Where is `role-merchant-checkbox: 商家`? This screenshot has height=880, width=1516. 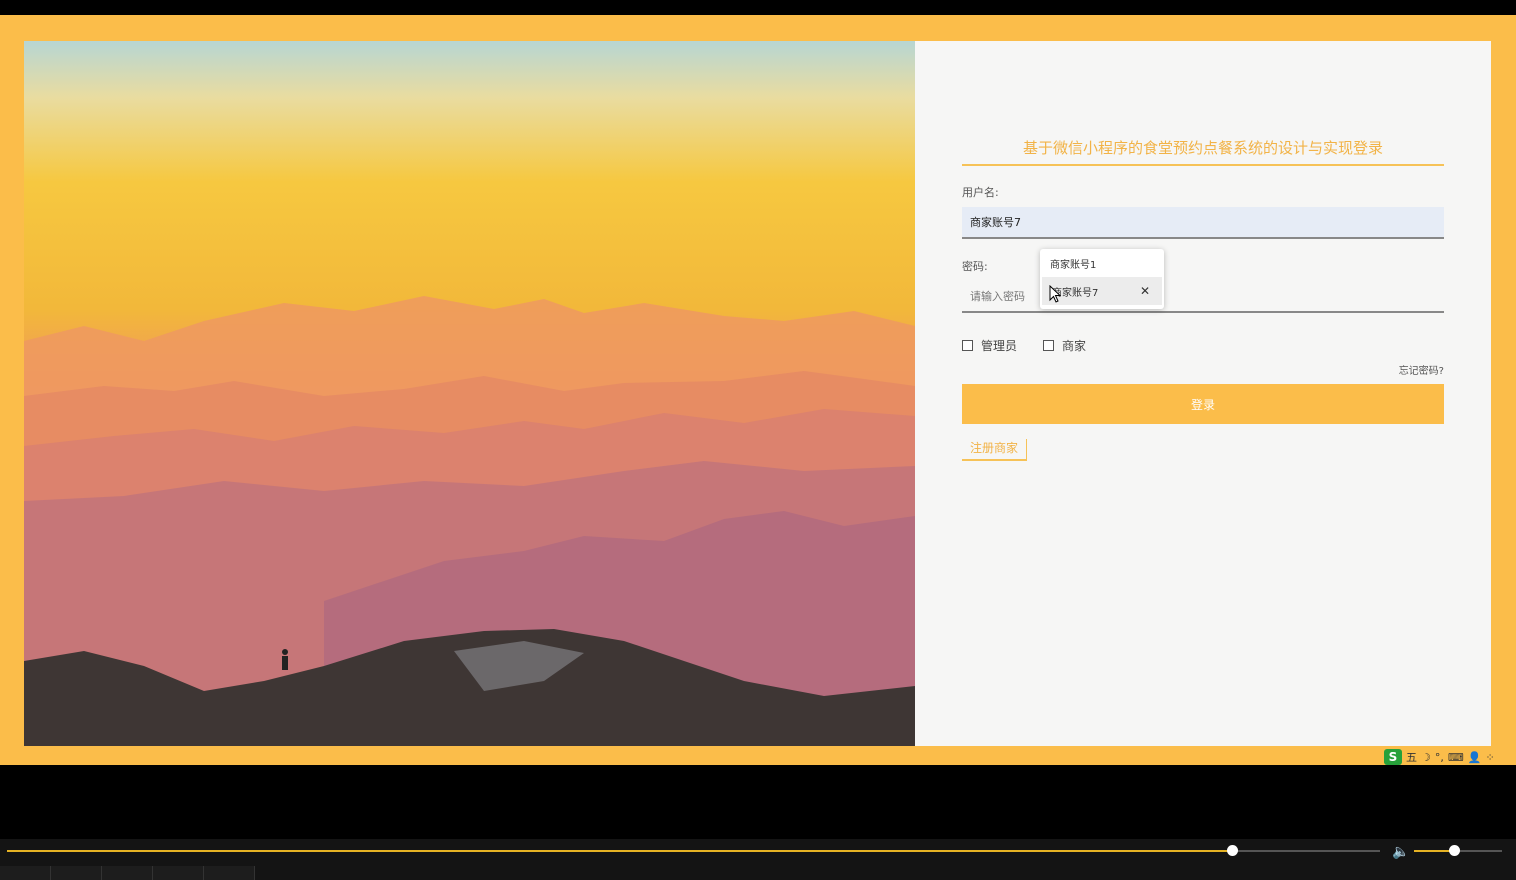 role-merchant-checkbox: 商家 is located at coordinates (1064, 345).